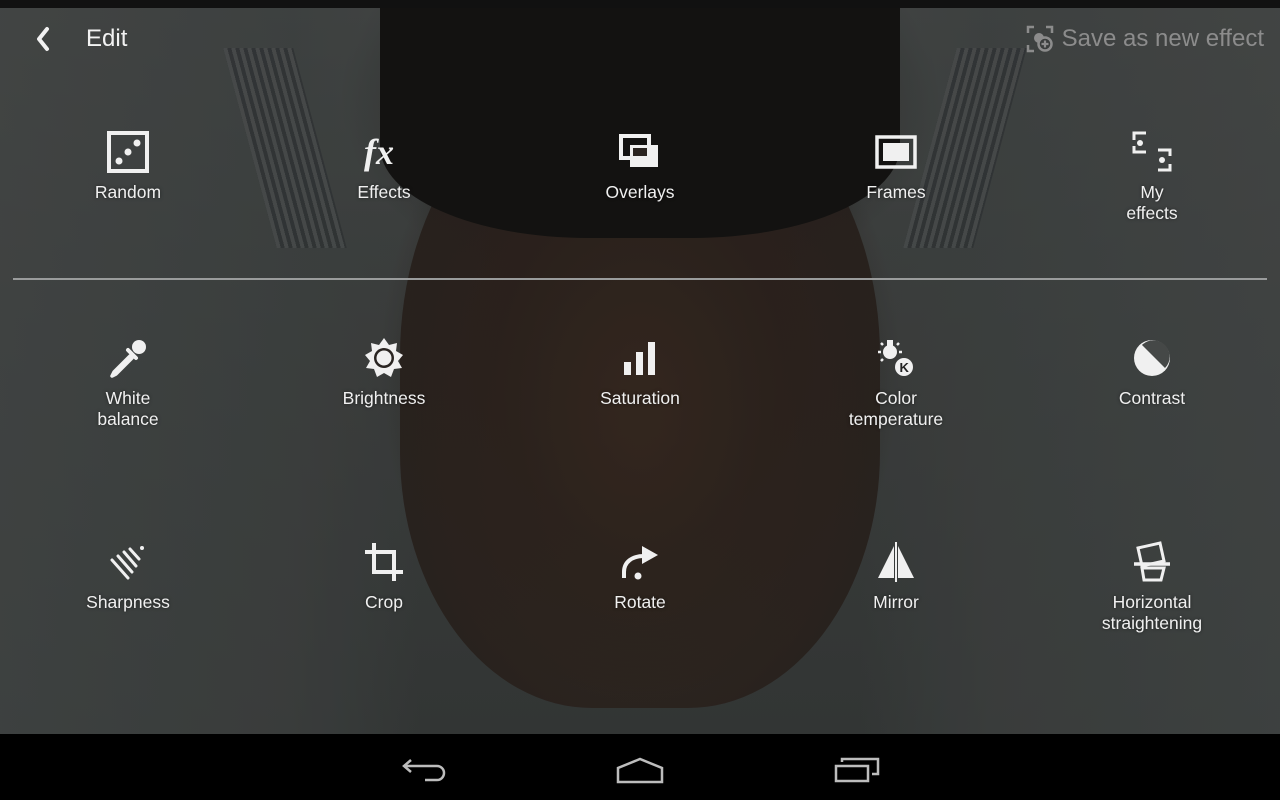 The height and width of the screenshot is (800, 1280). I want to click on tool-label: Random, so click(128, 192).